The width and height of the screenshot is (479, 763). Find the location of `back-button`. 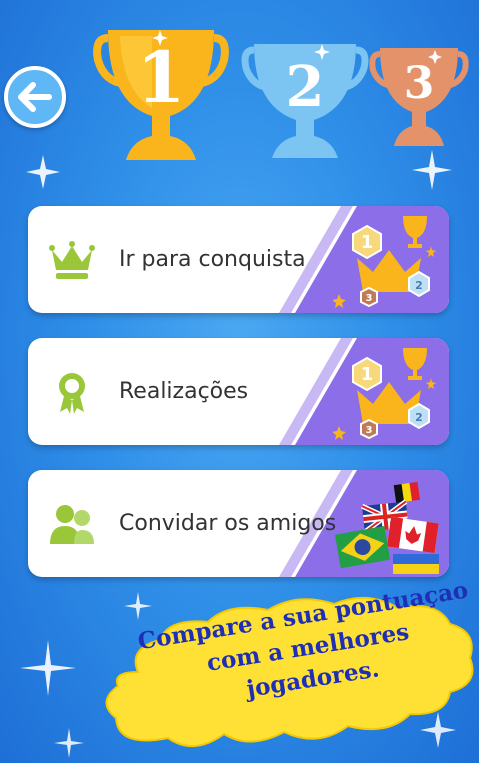

back-button is located at coordinates (35, 97).